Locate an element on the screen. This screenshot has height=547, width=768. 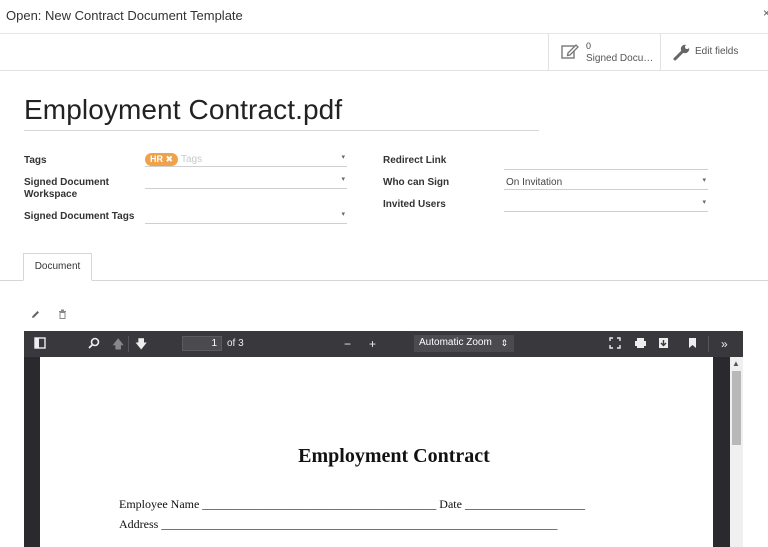
wrench-icon is located at coordinates (682, 54).